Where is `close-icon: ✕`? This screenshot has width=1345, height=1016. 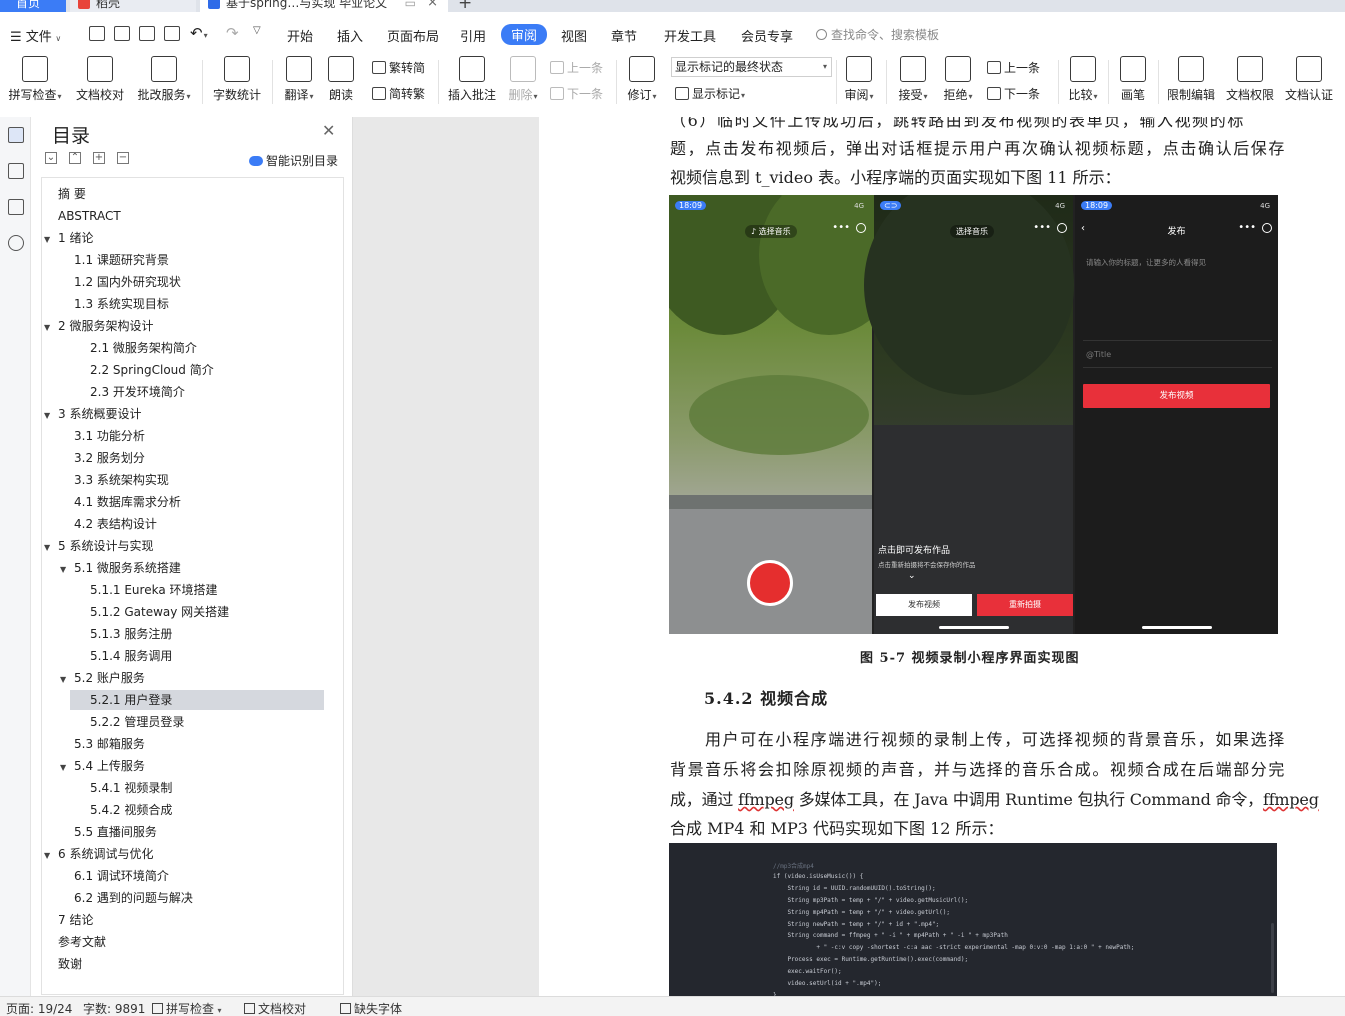
close-icon: ✕ is located at coordinates (328, 130).